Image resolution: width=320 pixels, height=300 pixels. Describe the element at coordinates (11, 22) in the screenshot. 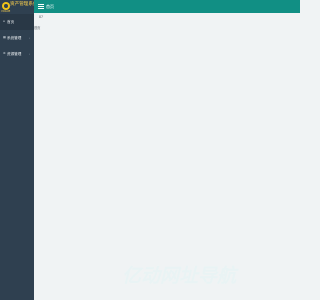

I see `sidebar-item-label: 首页` at that location.